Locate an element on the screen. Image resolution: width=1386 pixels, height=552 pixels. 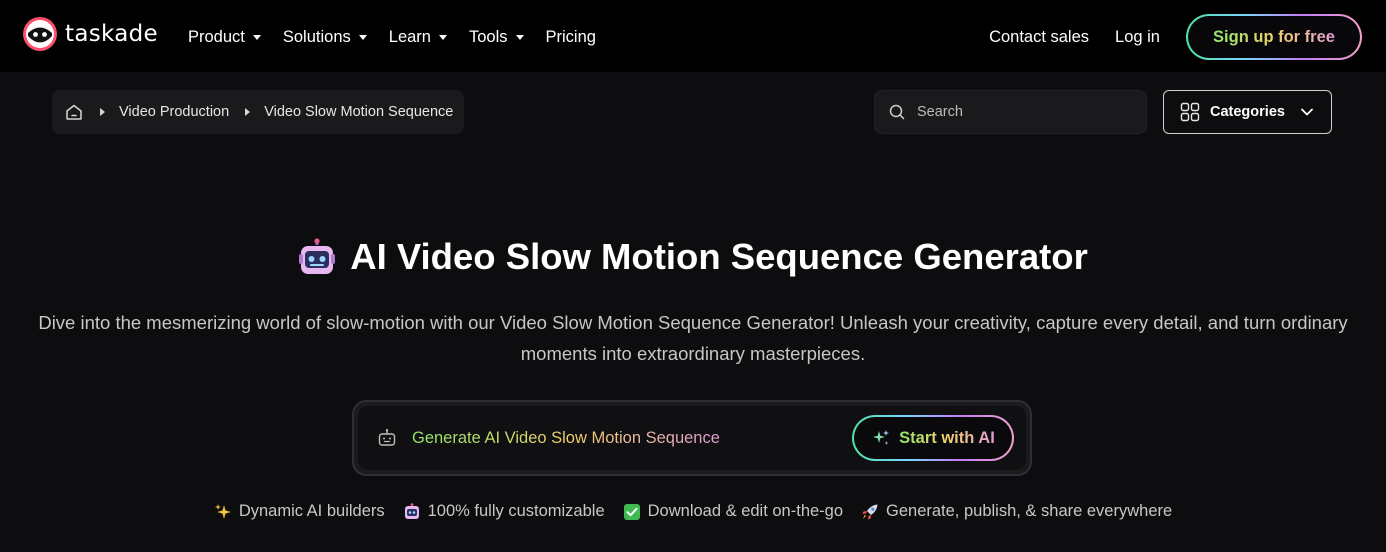
feature-label: Download & edit on-the-go is located at coordinates (745, 511).